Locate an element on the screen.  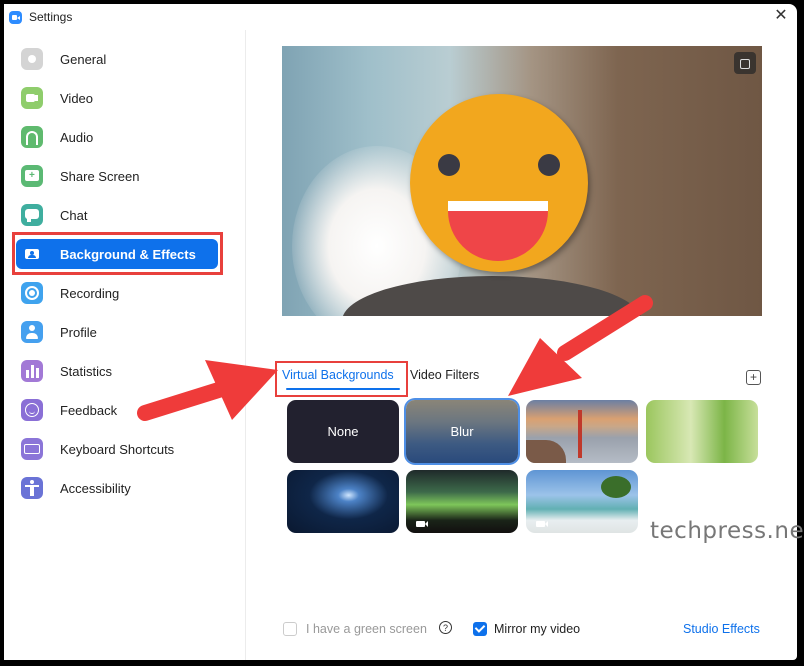
annotation-arrow-left is located at coordinates (207, 390).